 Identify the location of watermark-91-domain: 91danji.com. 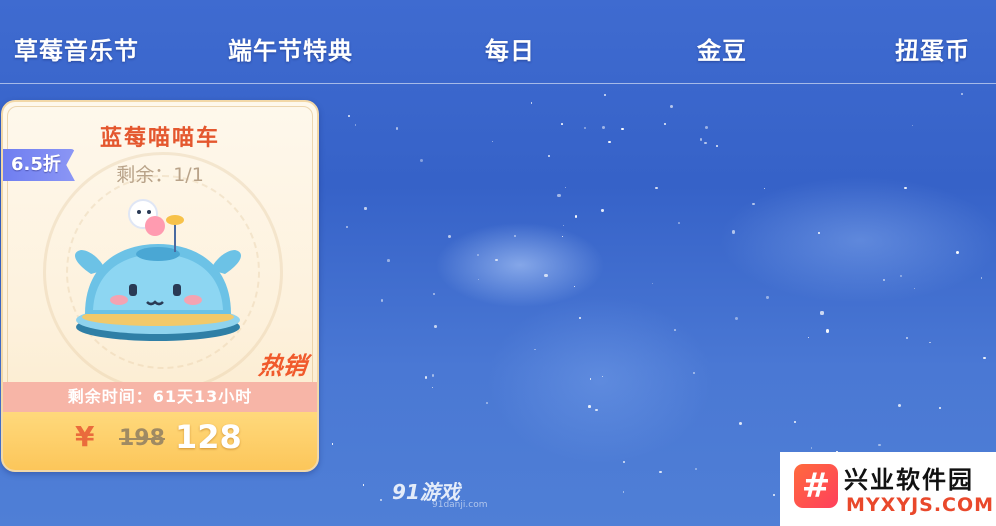
(460, 505).